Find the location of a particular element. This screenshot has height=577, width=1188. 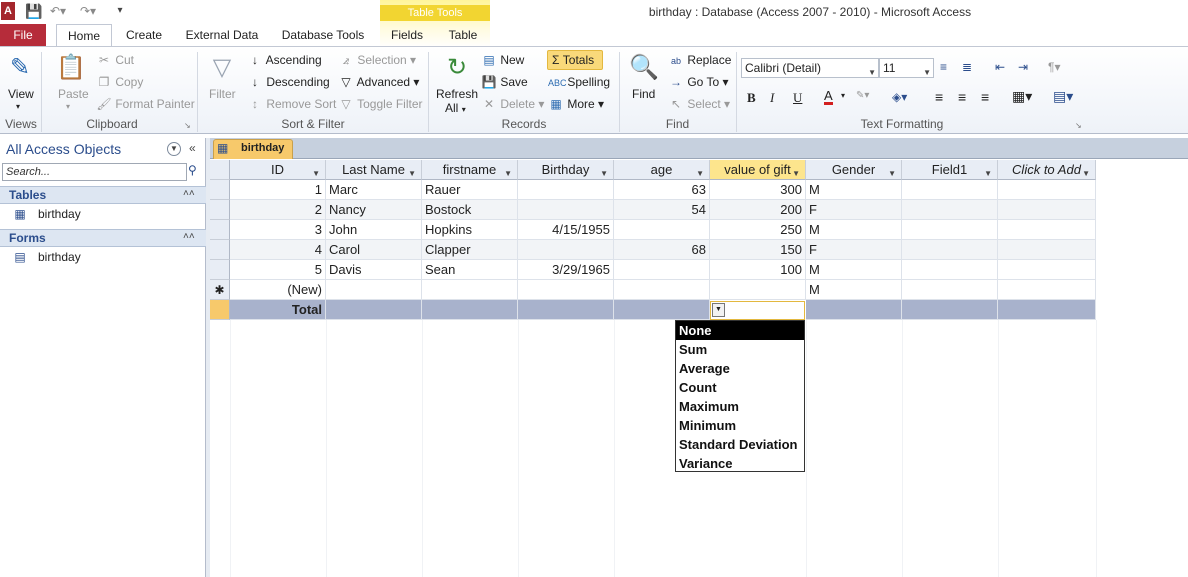

cell-last-name: John is located at coordinates (374, 230).